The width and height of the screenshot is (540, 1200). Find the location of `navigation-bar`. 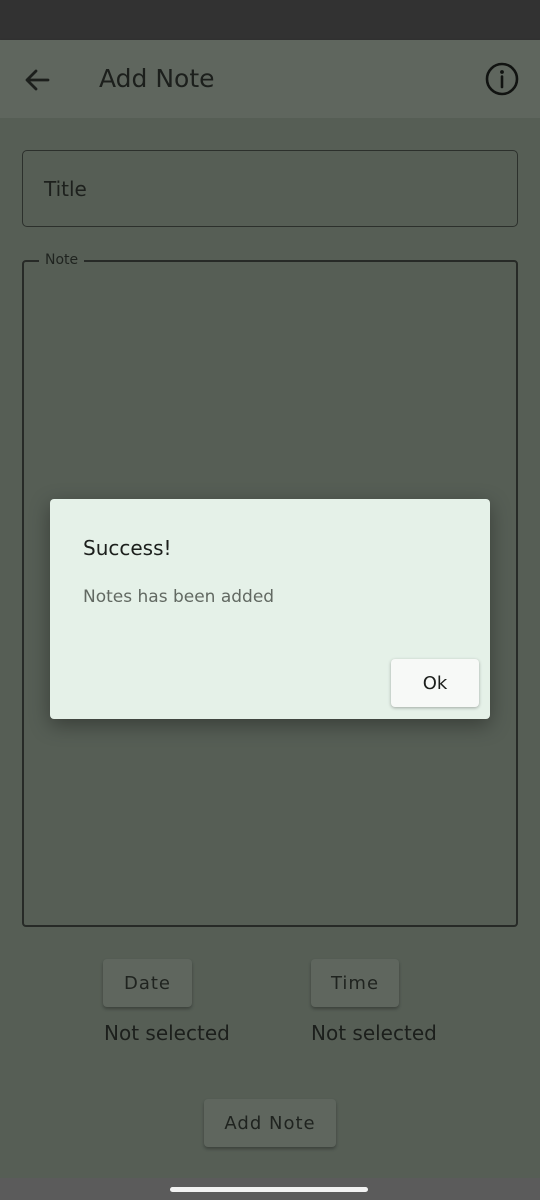

navigation-bar is located at coordinates (270, 1189).